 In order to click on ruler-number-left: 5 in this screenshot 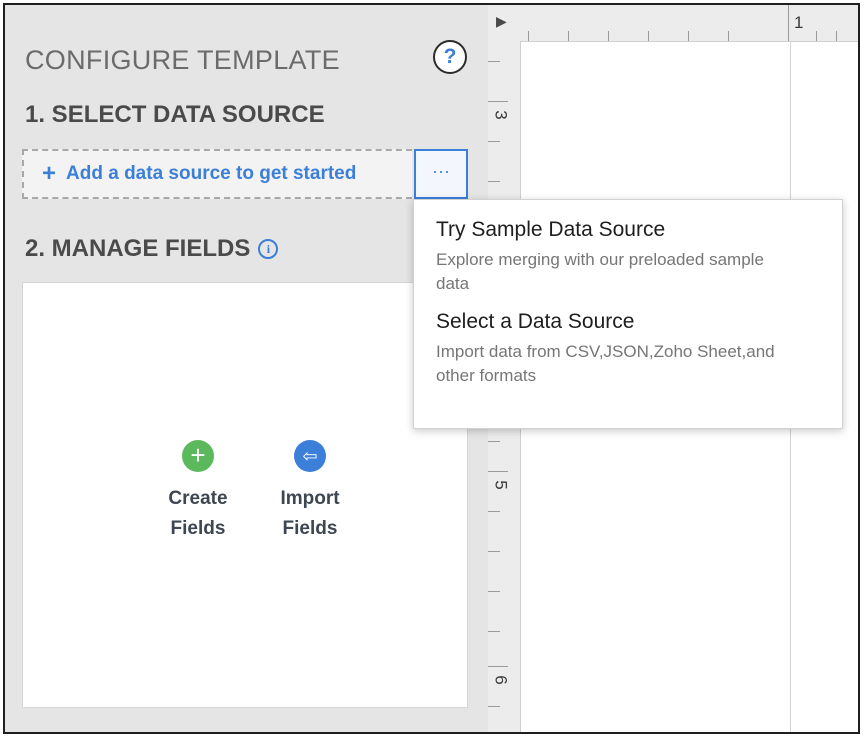, I will do `click(501, 485)`.